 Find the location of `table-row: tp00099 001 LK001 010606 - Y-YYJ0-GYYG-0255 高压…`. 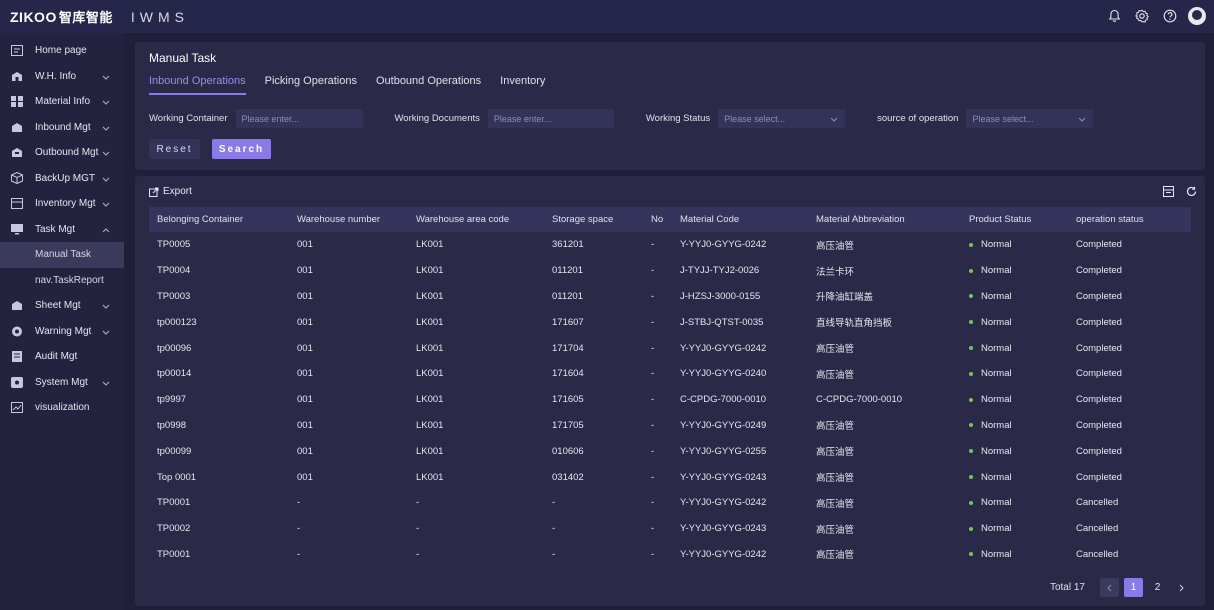

table-row: tp00099 001 LK001 010606 - Y-YYJ0-GYYG-0255 高压… is located at coordinates (670, 451).